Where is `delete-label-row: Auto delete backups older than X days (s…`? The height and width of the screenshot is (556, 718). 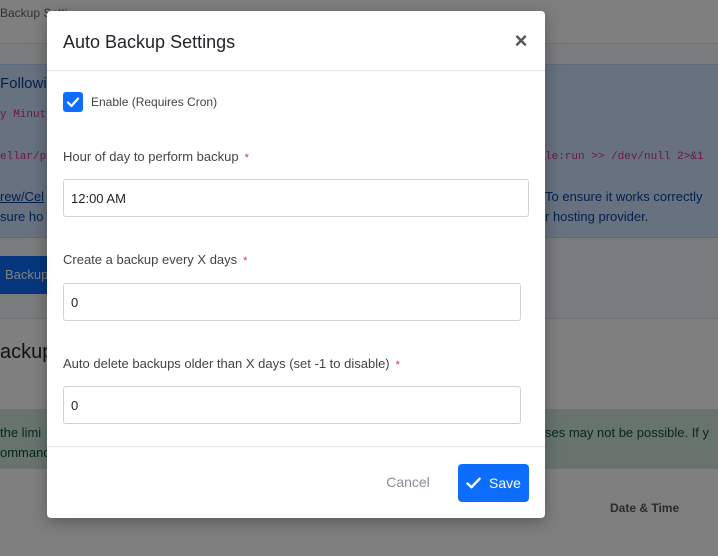 delete-label-row: Auto delete backups older than X days (s… is located at coordinates (231, 363).